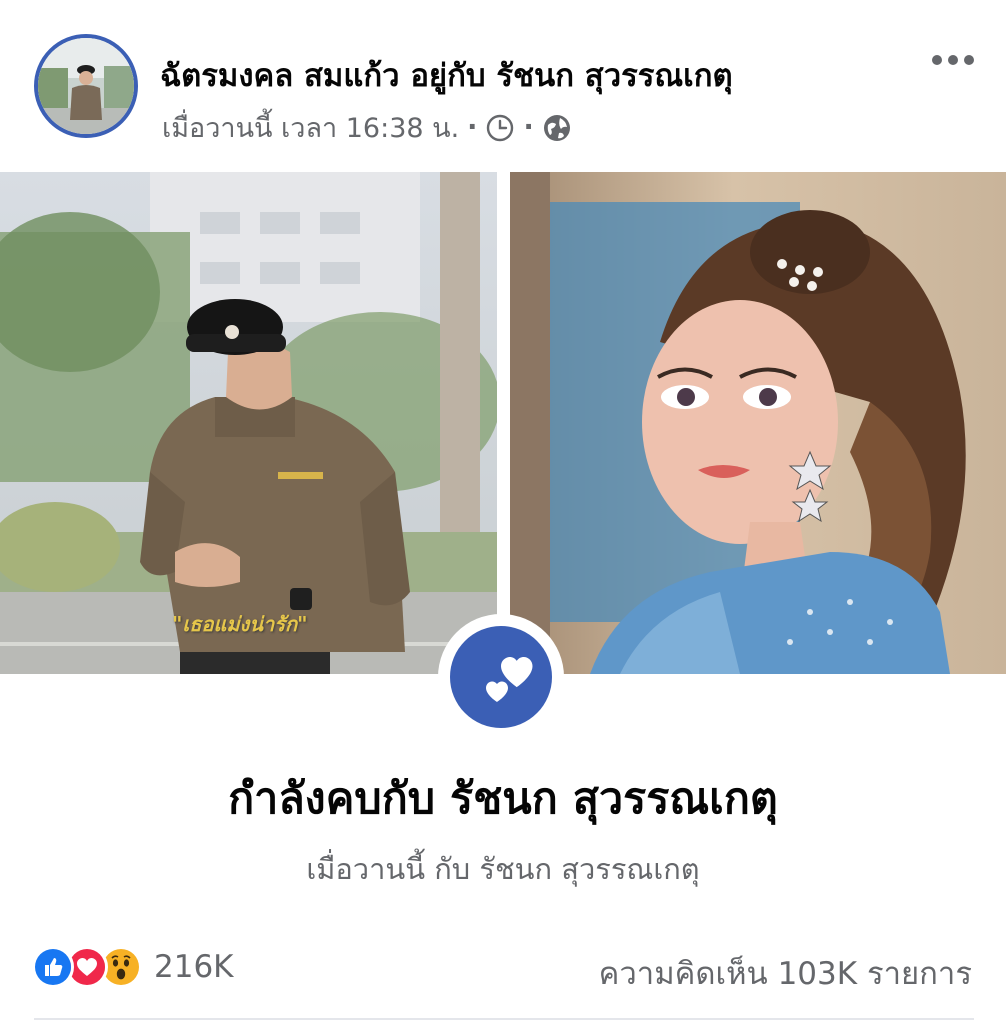 This screenshot has height=1024, width=1006. Describe the element at coordinates (557, 128) in the screenshot. I see `globe-icon` at that location.